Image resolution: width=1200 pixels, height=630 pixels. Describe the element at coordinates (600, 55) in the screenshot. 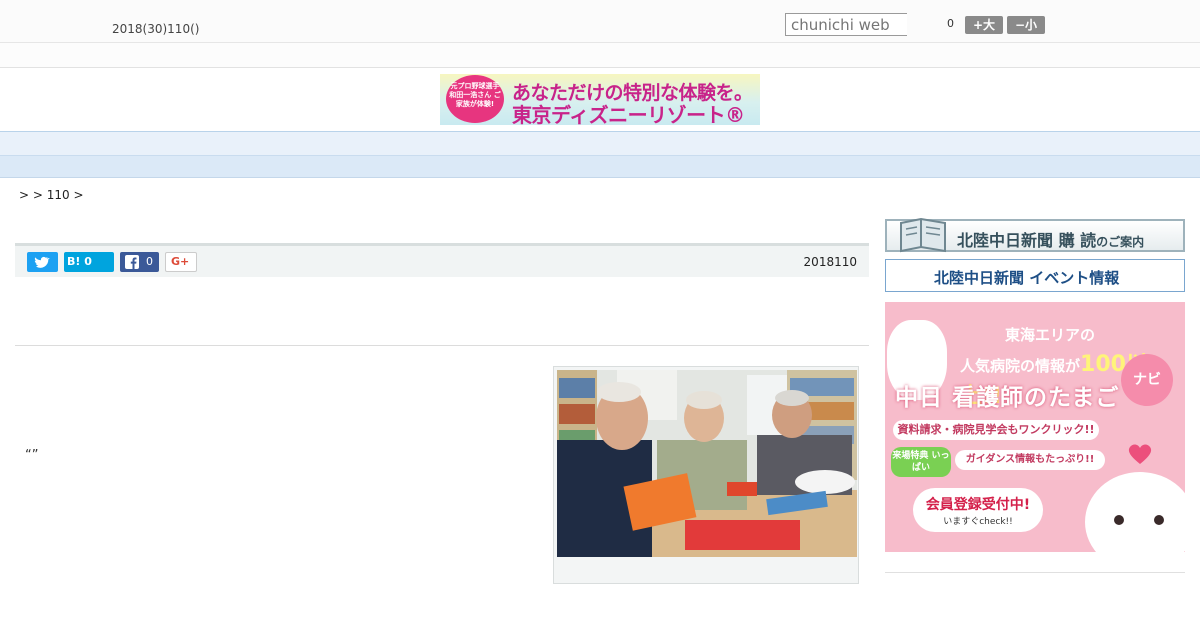

I see `sub-header-bar` at that location.